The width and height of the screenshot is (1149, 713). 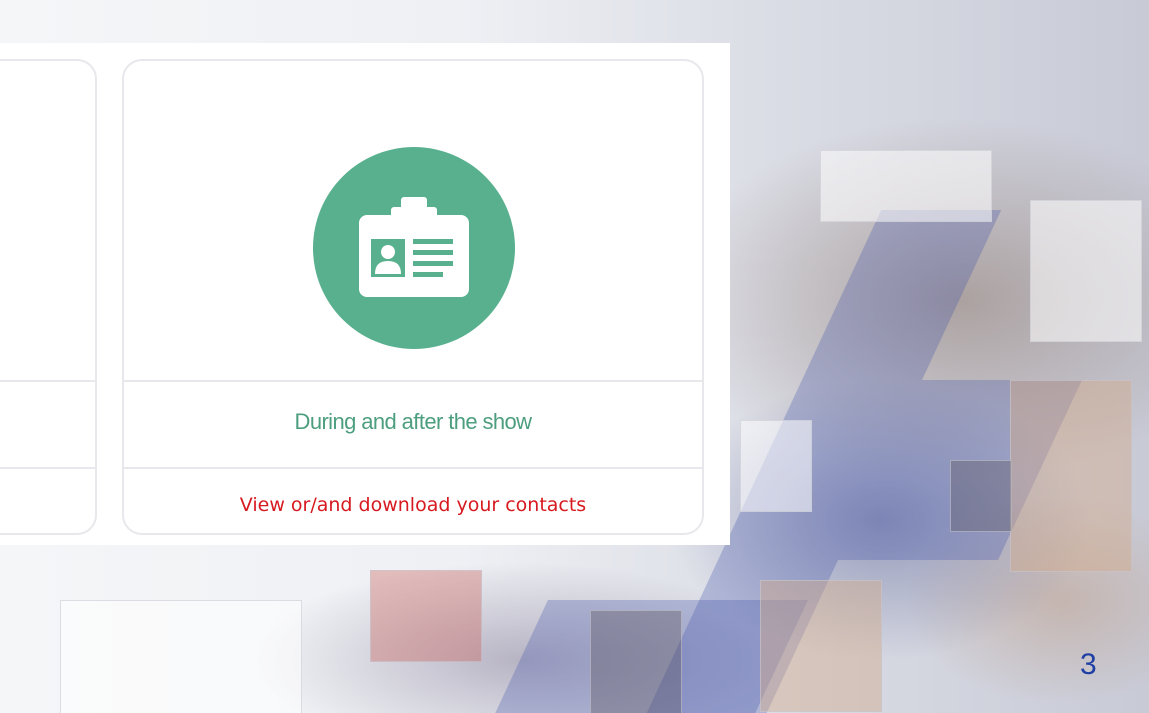 I want to click on view-download-contacts-link: View or/and download your contacts, so click(x=413, y=505).